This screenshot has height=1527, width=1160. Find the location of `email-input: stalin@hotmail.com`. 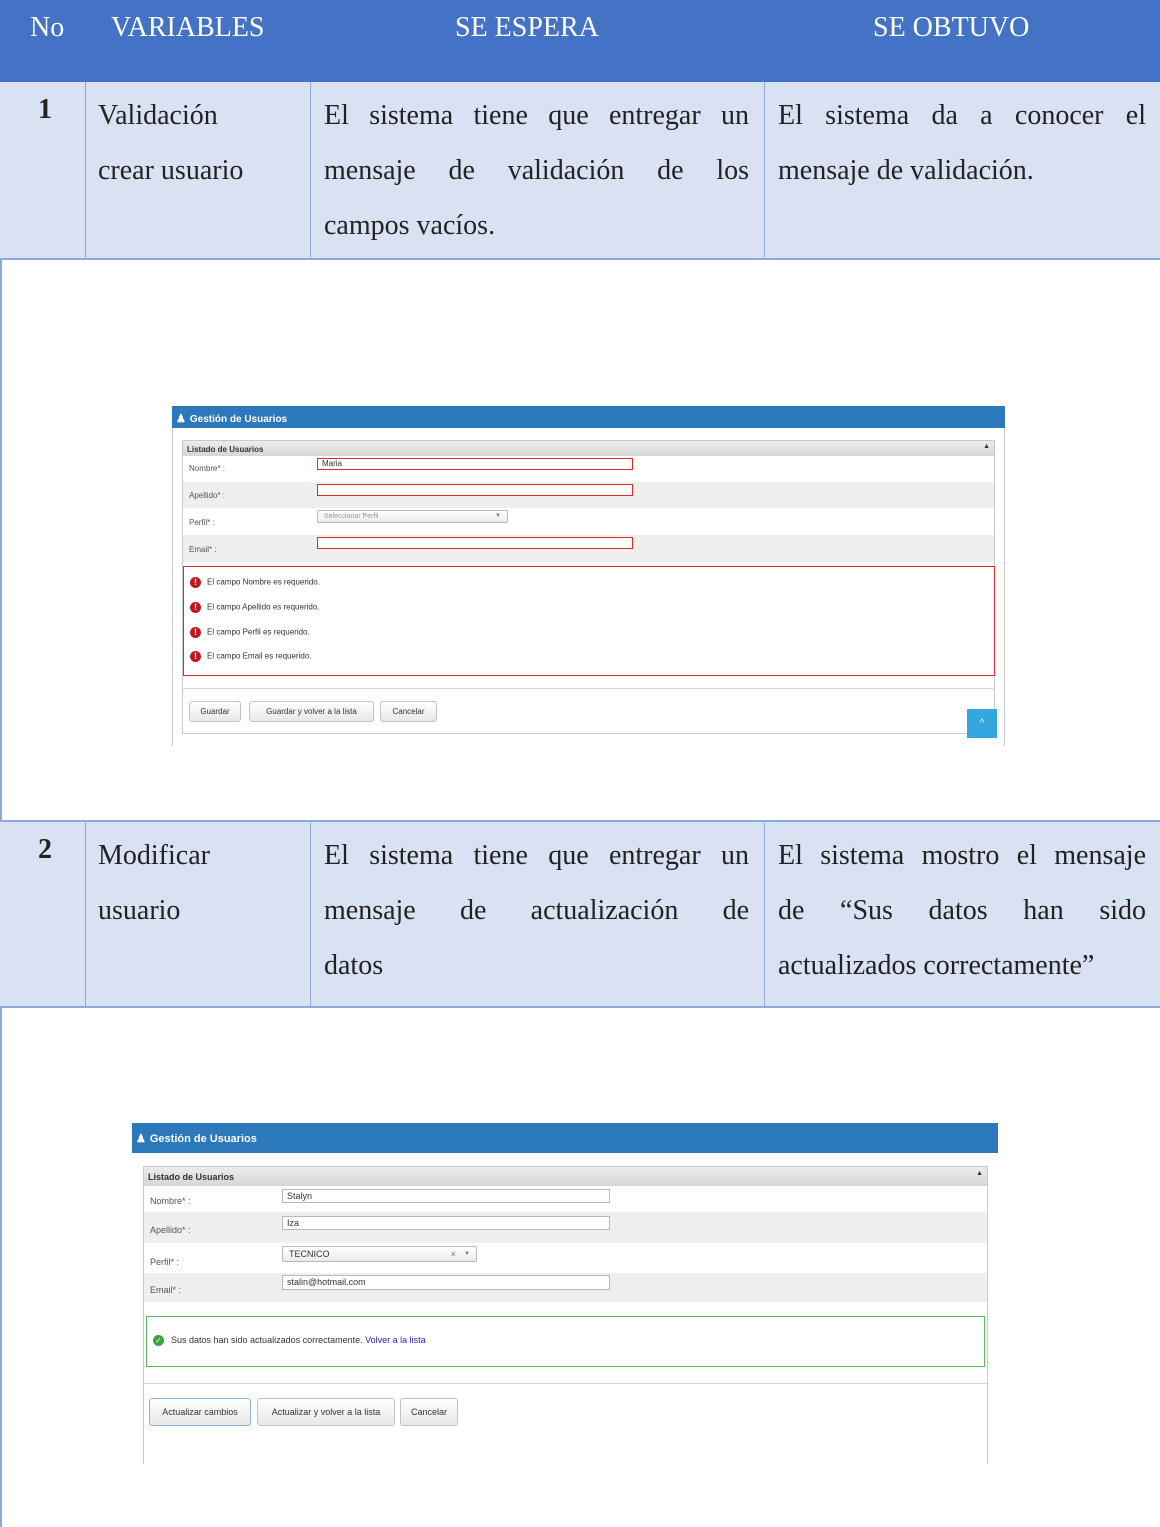

email-input: stalin@hotmail.com is located at coordinates (446, 1282).